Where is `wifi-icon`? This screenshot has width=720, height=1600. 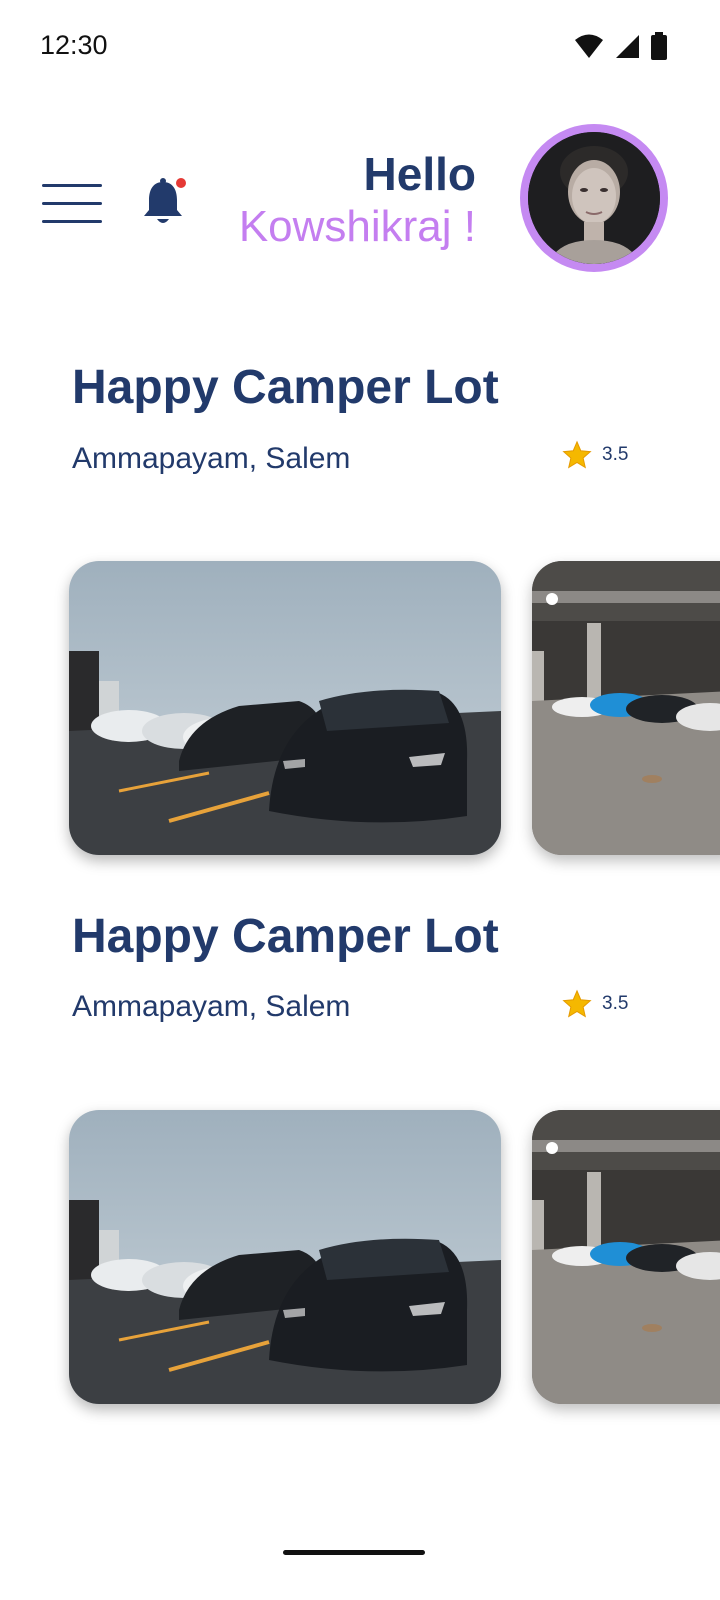
wifi-icon is located at coordinates (589, 46).